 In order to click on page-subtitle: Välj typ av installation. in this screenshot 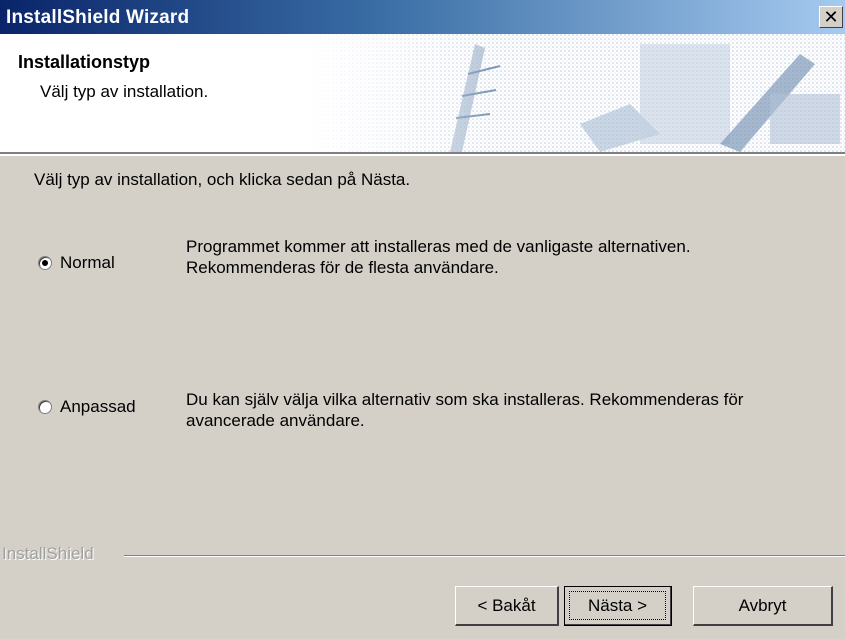, I will do `click(124, 91)`.